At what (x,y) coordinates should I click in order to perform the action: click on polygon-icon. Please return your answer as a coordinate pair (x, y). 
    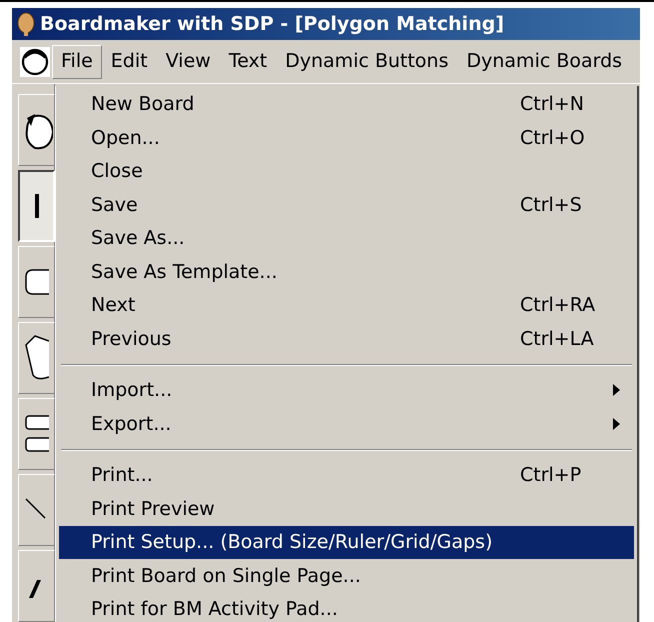
    Looking at the image, I should click on (36, 358).